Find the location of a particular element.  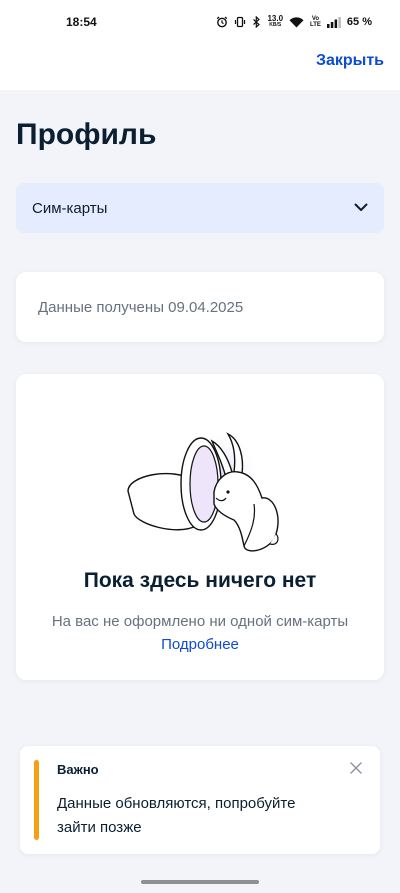

data-received-text: Данные получены 09.04.2025 is located at coordinates (141, 307).